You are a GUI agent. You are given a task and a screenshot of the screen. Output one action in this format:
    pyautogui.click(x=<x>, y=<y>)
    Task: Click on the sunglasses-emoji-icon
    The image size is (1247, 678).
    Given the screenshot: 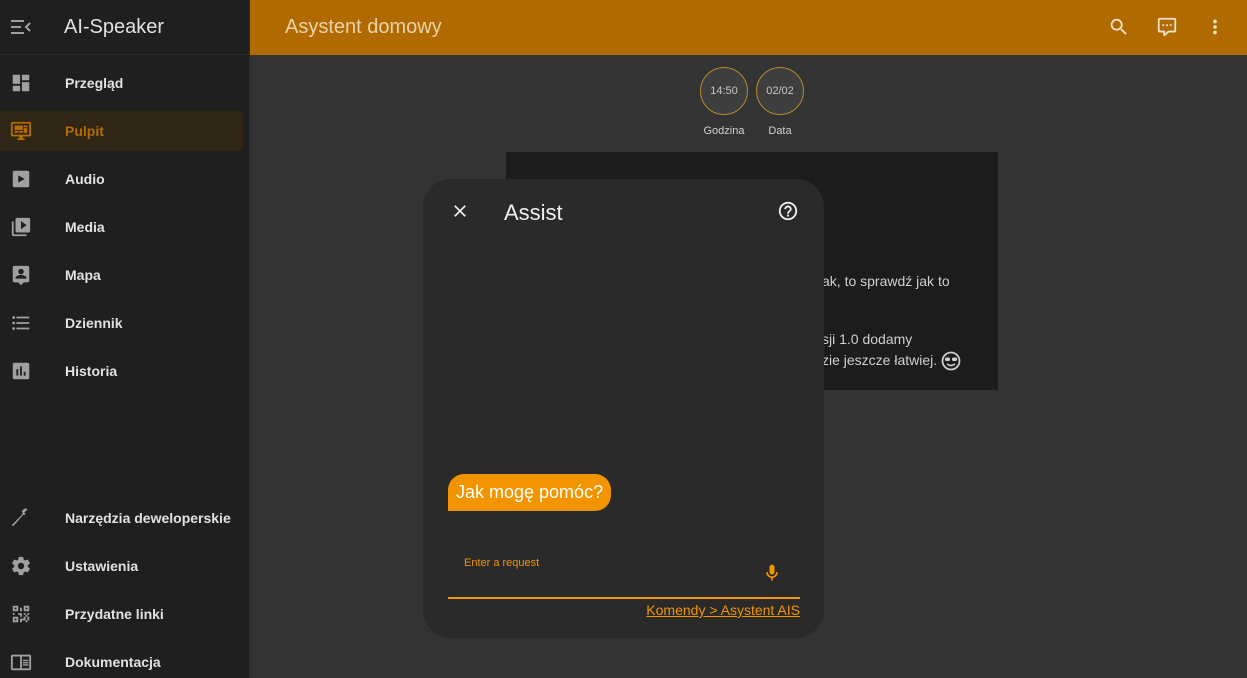 What is the action you would take?
    pyautogui.click(x=951, y=361)
    